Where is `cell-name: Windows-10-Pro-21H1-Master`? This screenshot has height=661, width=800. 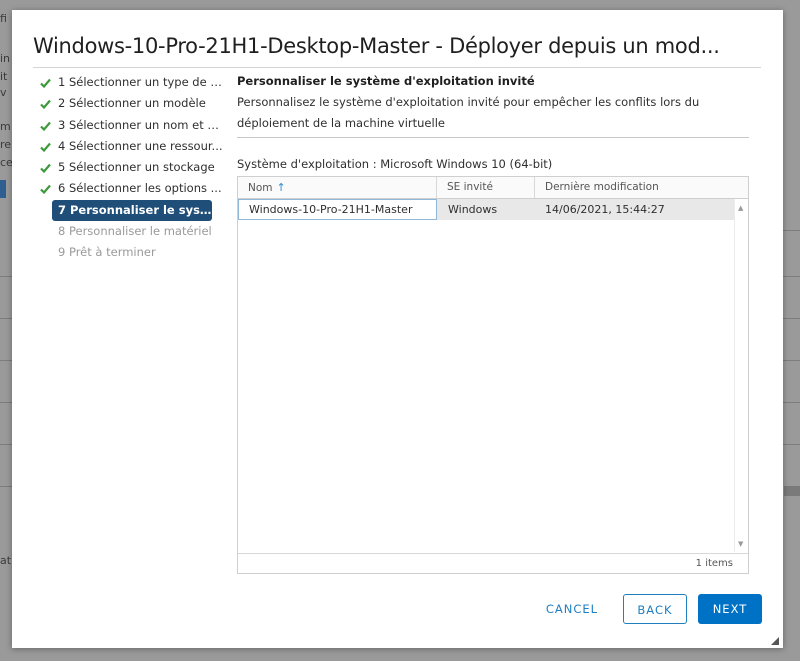 cell-name: Windows-10-Pro-21H1-Master is located at coordinates (337, 209).